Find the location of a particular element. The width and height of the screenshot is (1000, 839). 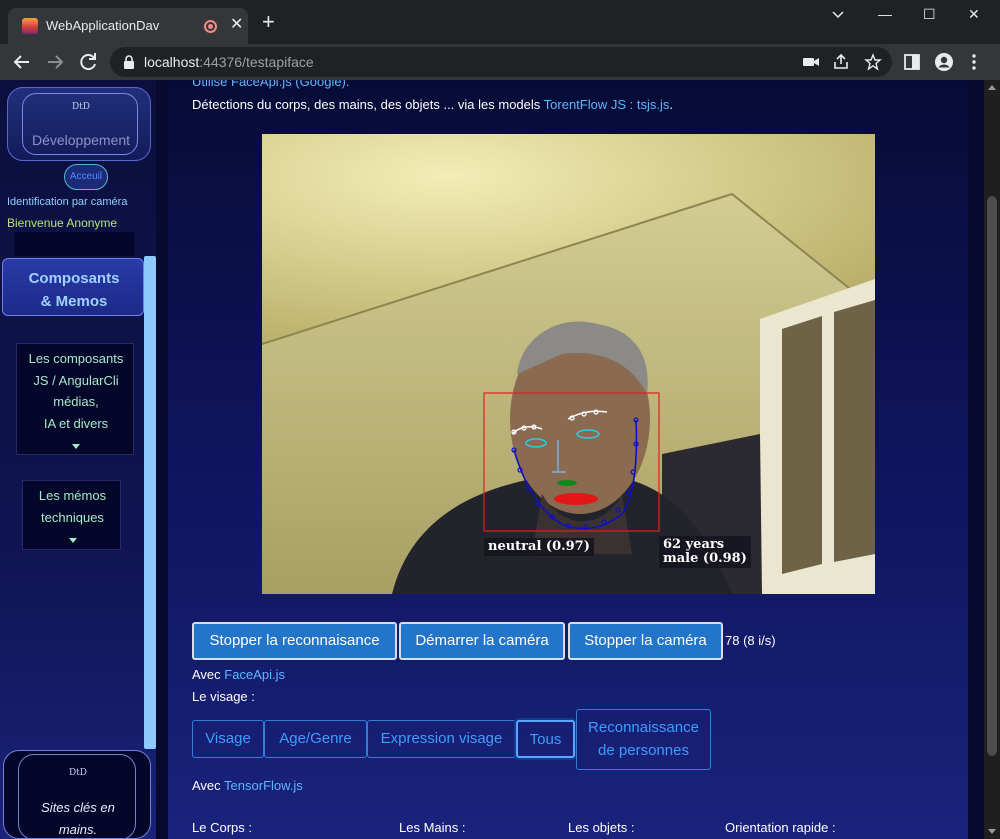

lock-icon is located at coordinates (129, 62).